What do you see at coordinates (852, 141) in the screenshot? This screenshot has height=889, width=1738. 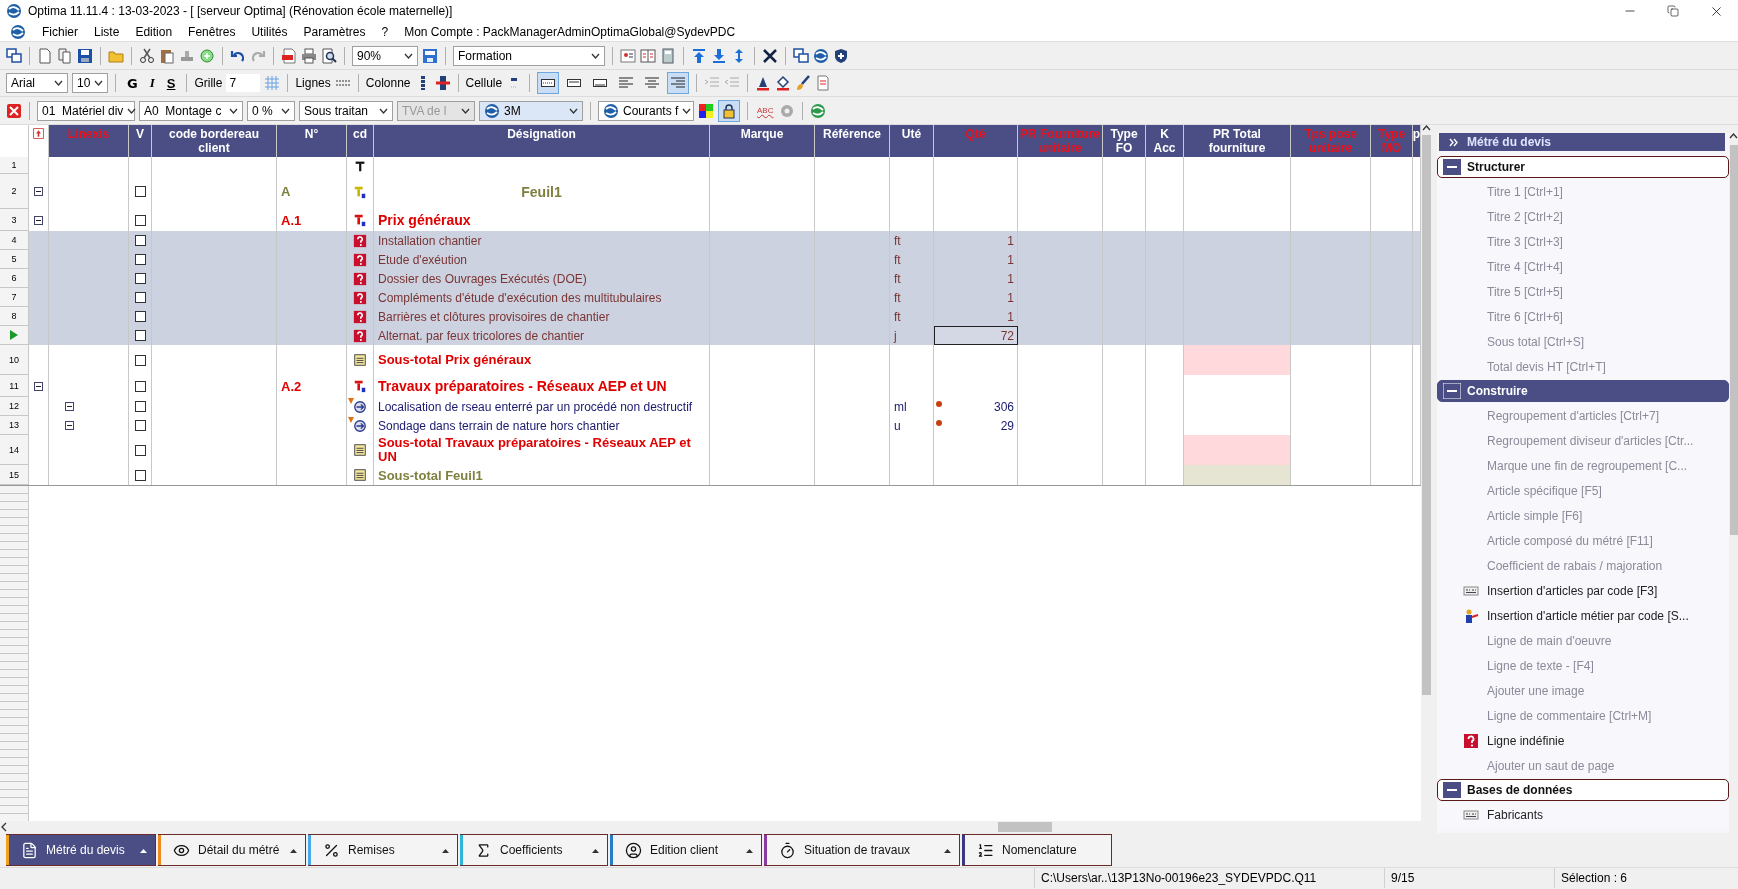 I see `column-header: Référence` at bounding box center [852, 141].